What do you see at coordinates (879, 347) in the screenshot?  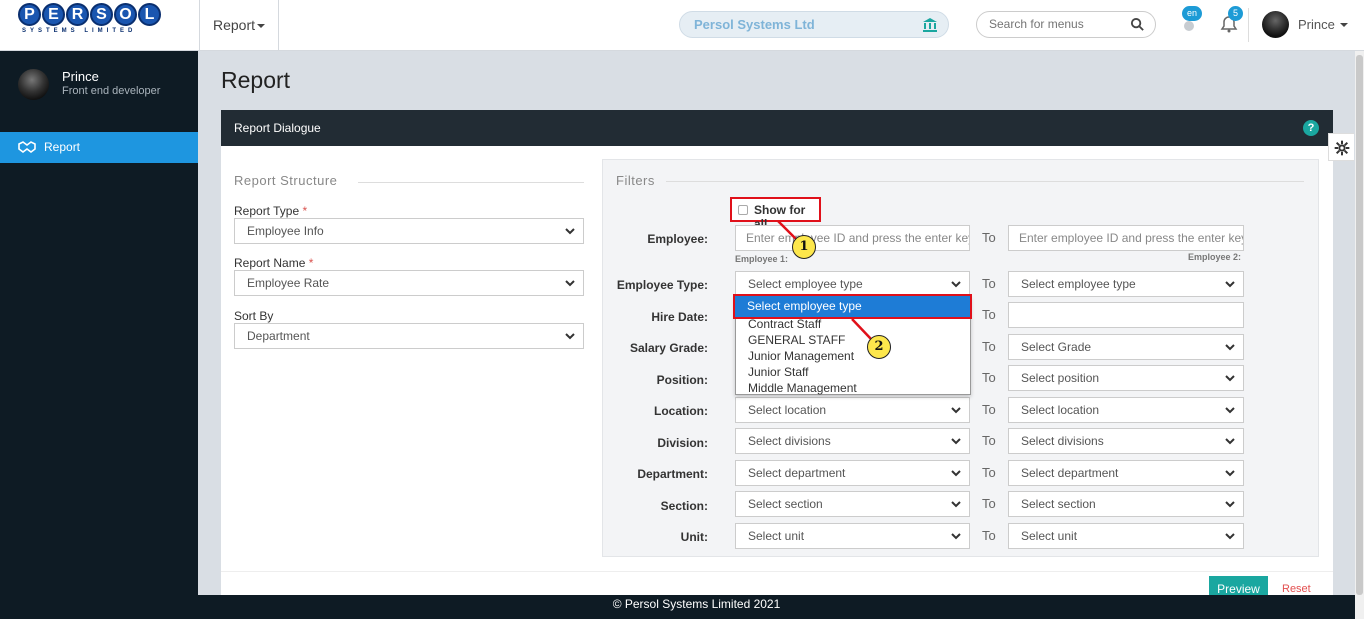 I see `callout-2: 2` at bounding box center [879, 347].